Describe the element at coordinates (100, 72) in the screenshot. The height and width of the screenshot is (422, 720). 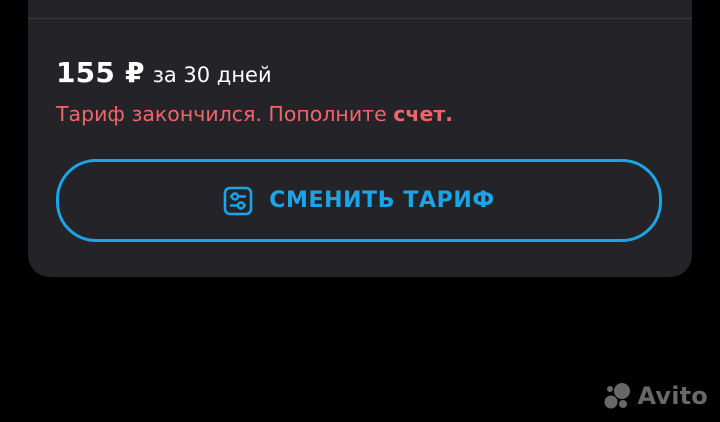
I see `tariff-price: 155 ₽` at that location.